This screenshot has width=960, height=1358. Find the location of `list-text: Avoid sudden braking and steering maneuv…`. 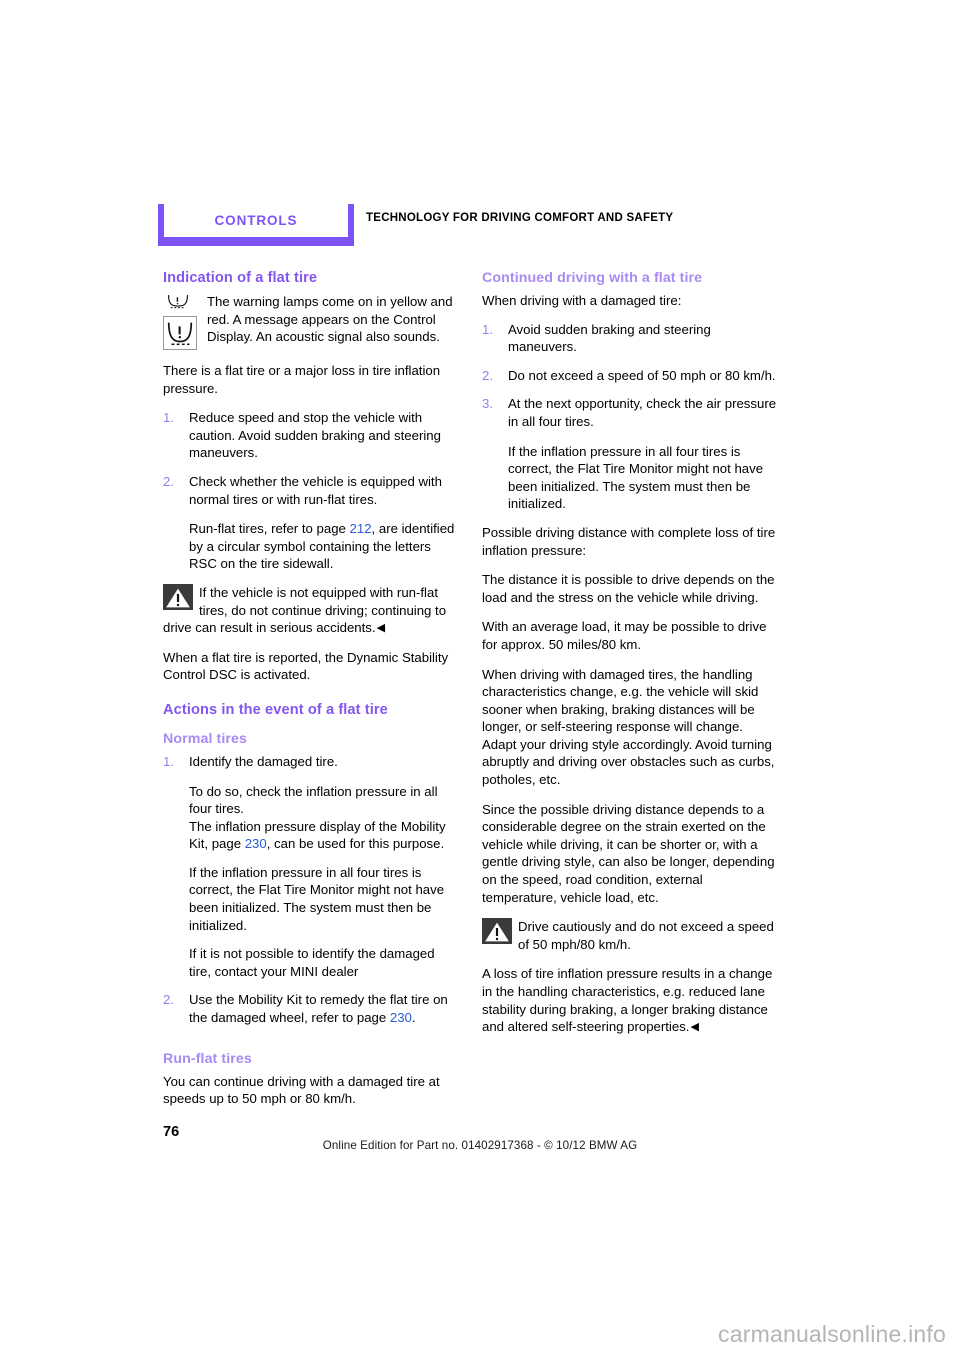

list-text: Avoid sudden braking and steering maneuv… is located at coordinates (609, 338).